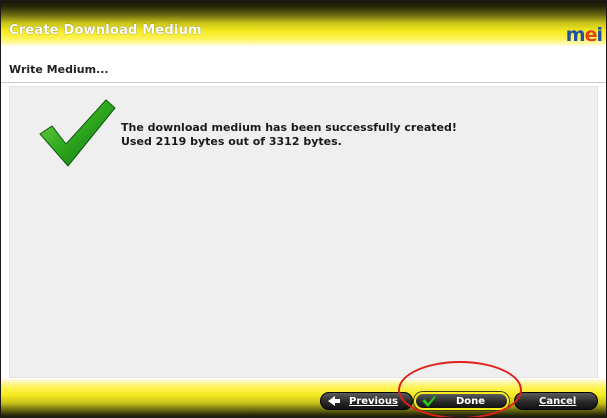 The height and width of the screenshot is (418, 607). I want to click on back-arrow-icon, so click(334, 401).